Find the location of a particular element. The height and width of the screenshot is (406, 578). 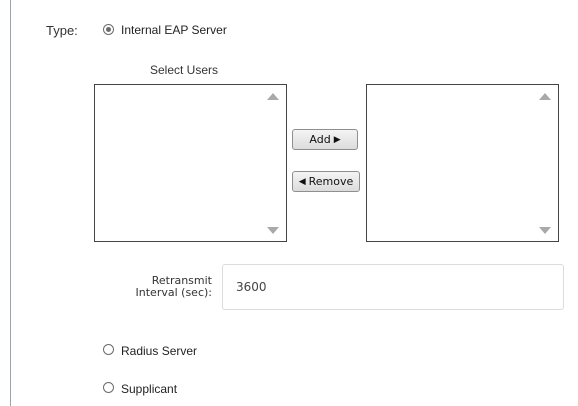

radio-radius-server is located at coordinates (108, 349).